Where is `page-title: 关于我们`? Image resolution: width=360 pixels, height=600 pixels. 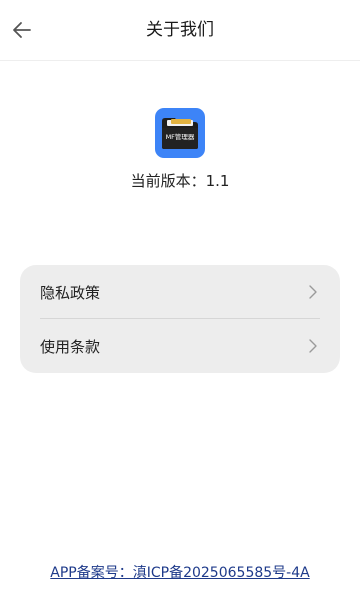 page-title: 关于我们 is located at coordinates (180, 30).